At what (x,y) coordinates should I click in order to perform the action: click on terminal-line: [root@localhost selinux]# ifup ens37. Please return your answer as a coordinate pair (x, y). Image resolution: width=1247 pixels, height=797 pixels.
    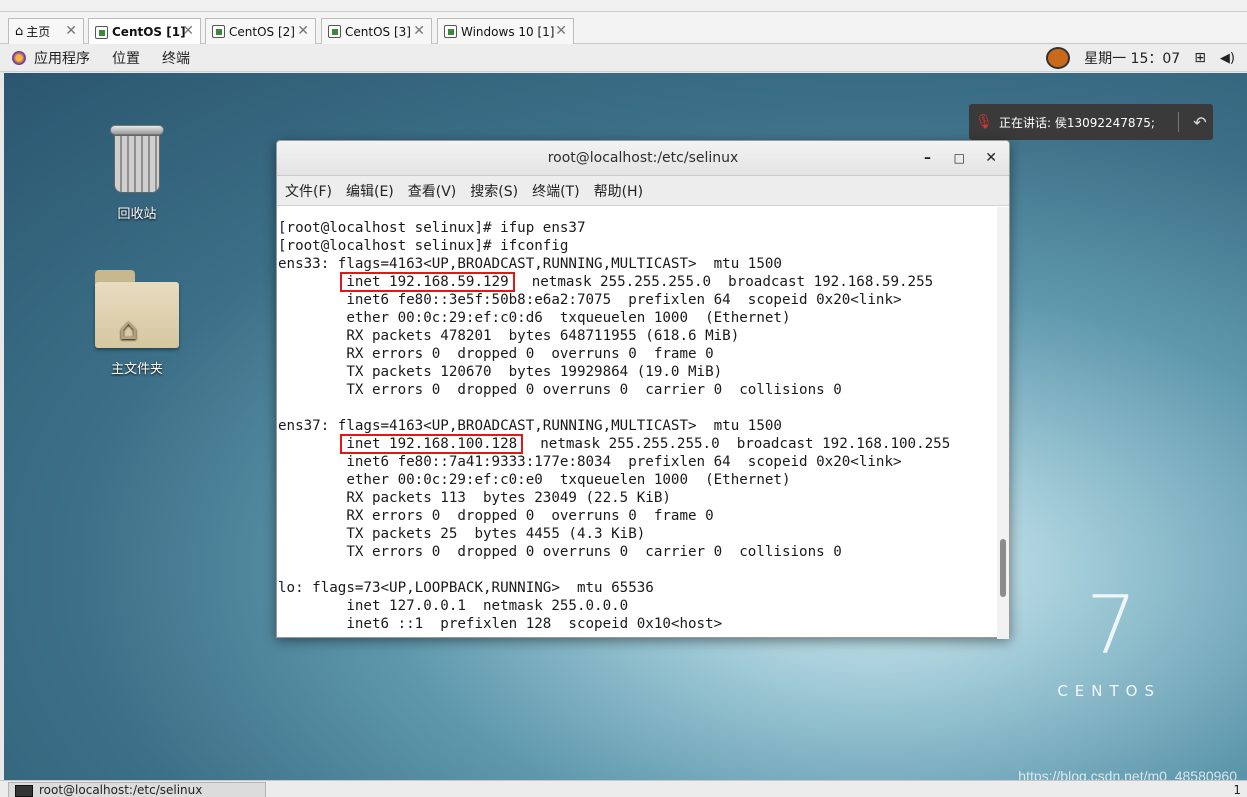
    Looking at the image, I should click on (432, 228).